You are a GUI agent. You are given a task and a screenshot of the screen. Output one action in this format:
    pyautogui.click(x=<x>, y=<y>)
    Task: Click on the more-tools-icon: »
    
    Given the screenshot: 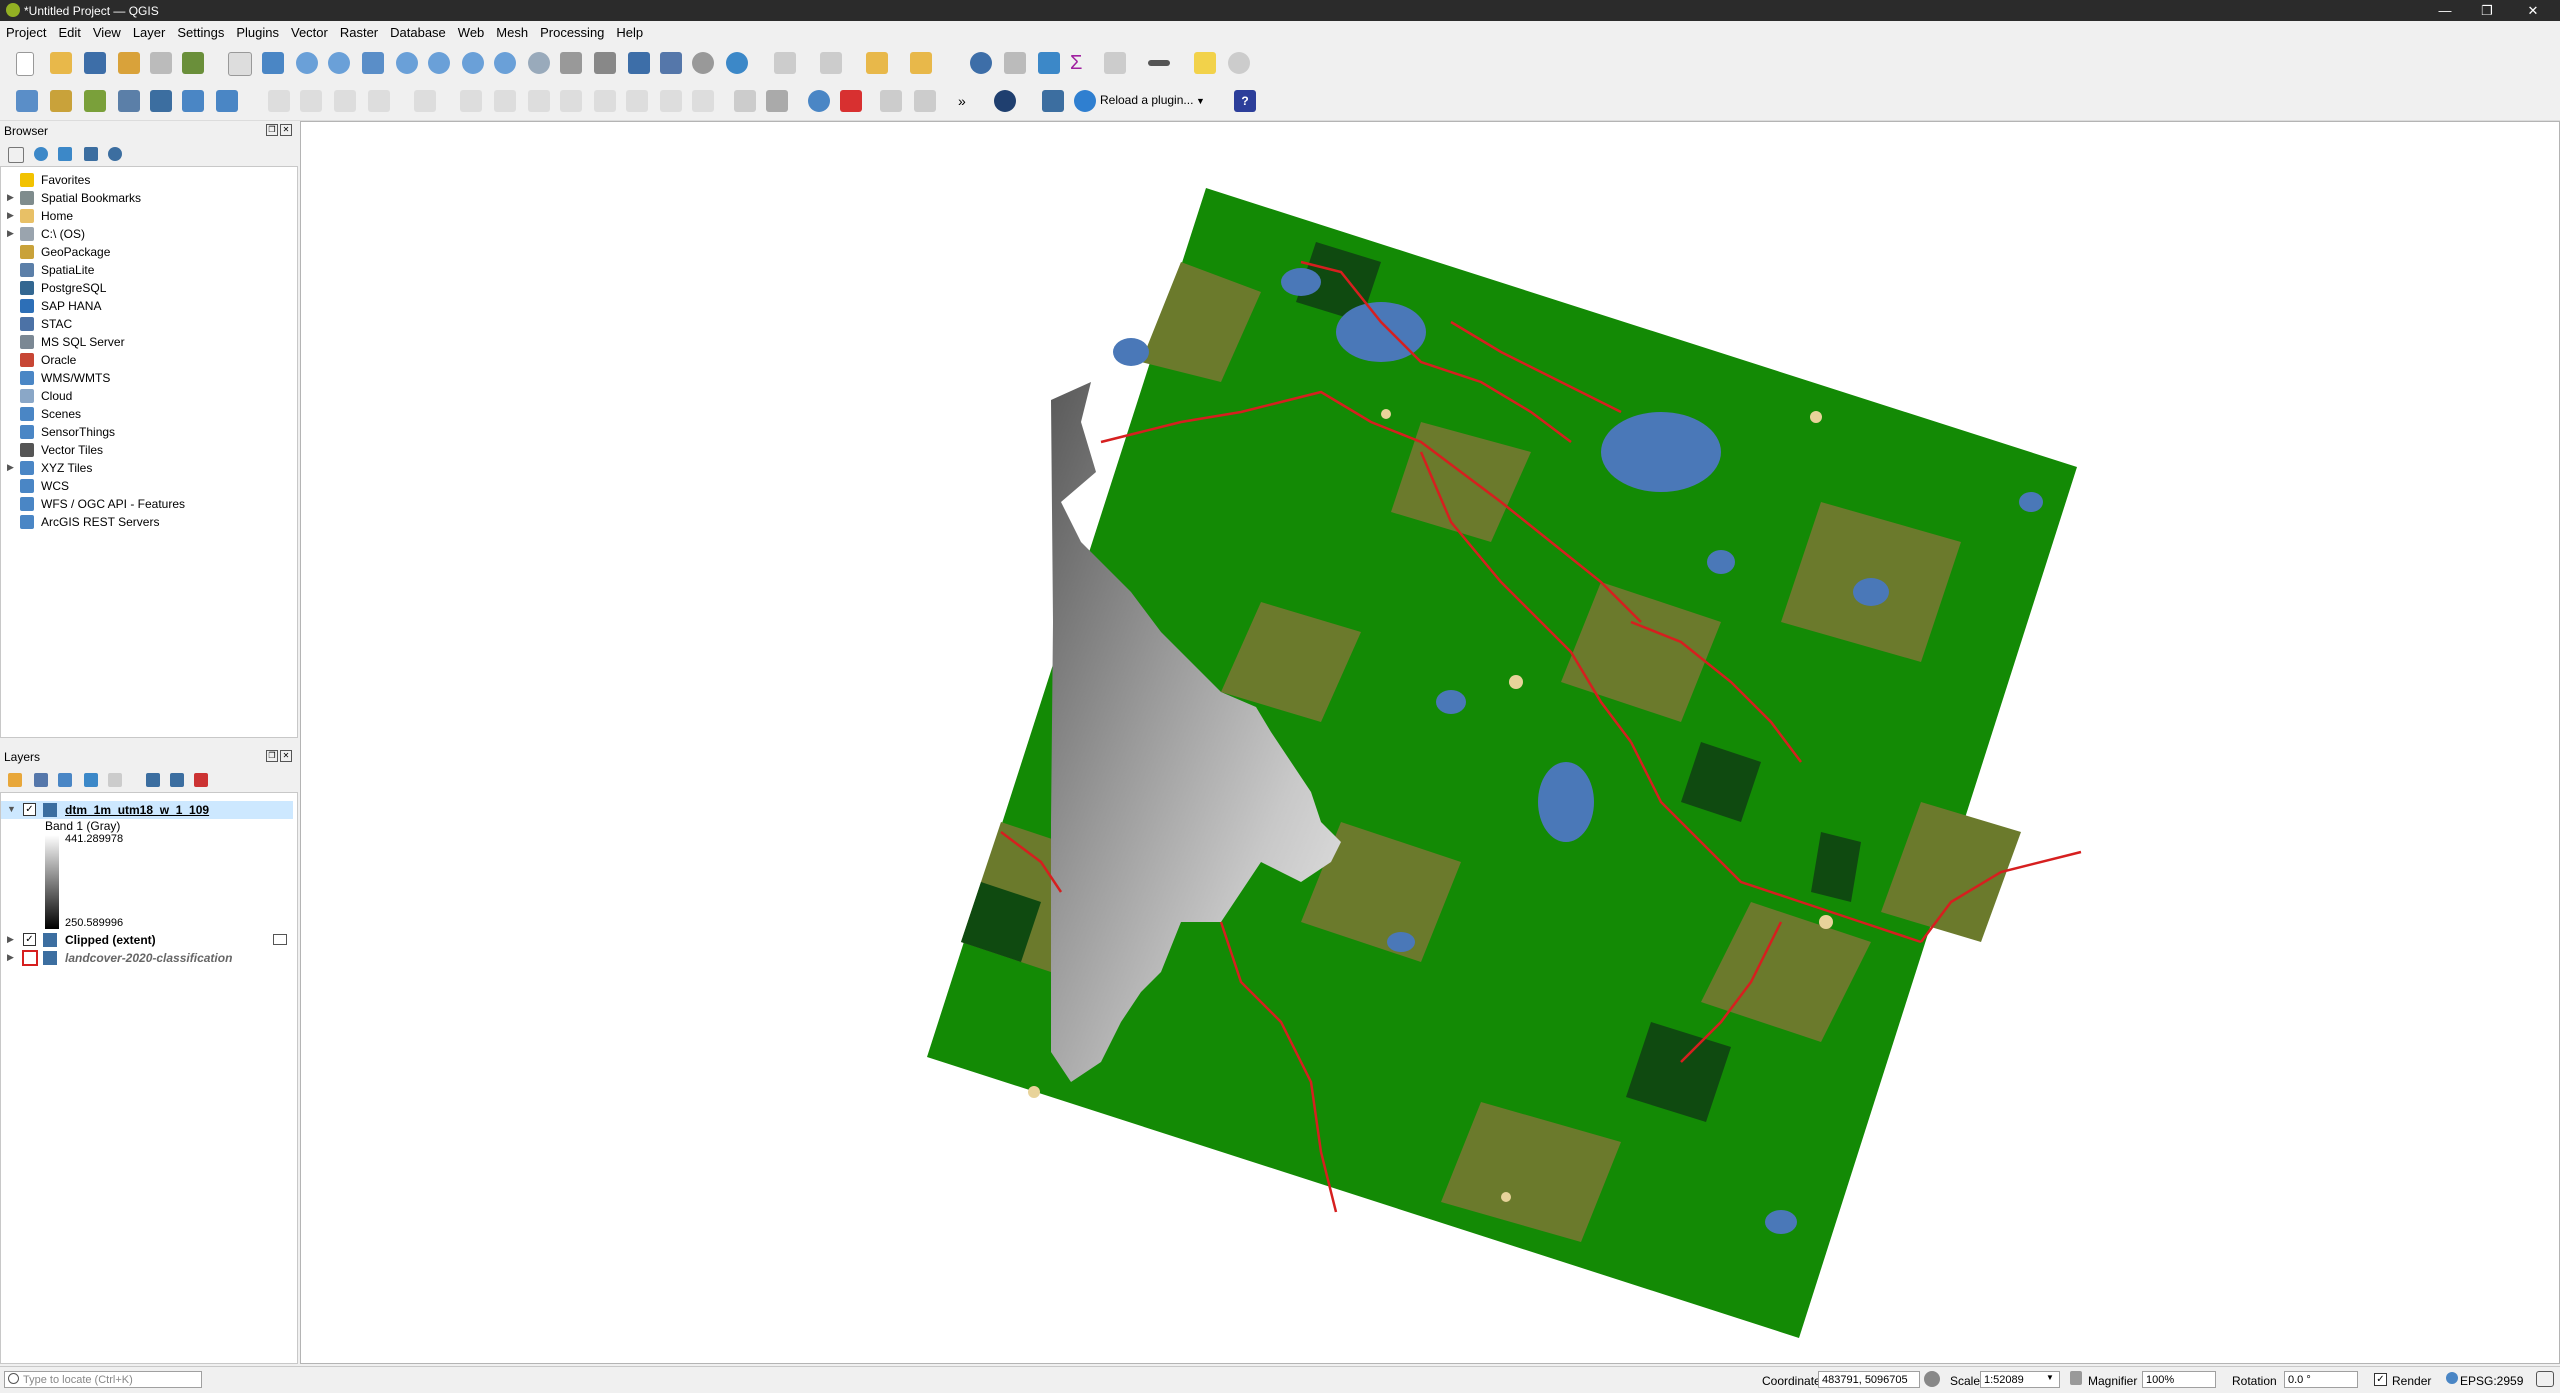 What is the action you would take?
    pyautogui.click(x=969, y=101)
    